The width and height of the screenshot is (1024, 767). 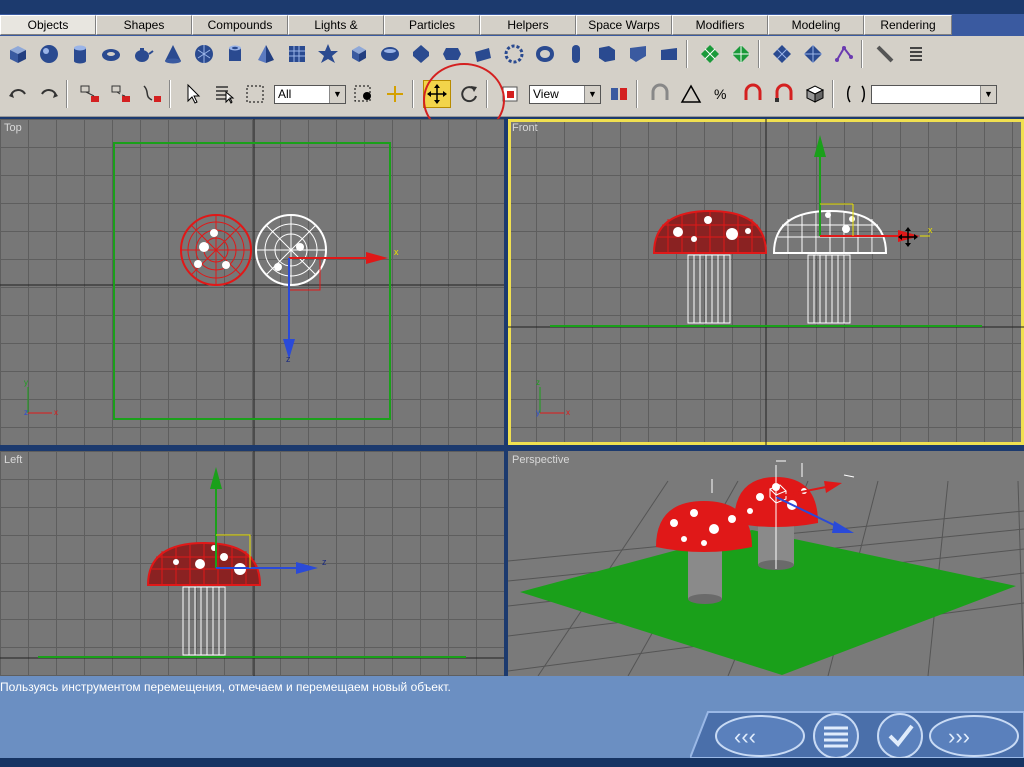 What do you see at coordinates (669, 54) in the screenshot?
I see `ring-wave-button` at bounding box center [669, 54].